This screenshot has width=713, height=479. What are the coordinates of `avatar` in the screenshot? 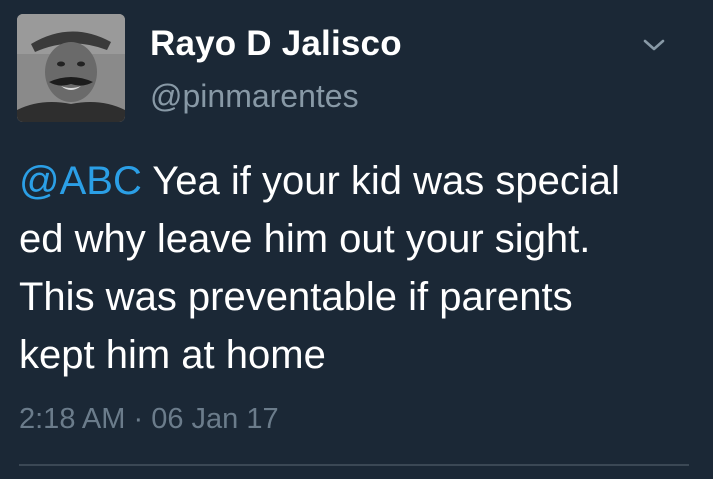 It's located at (71, 68).